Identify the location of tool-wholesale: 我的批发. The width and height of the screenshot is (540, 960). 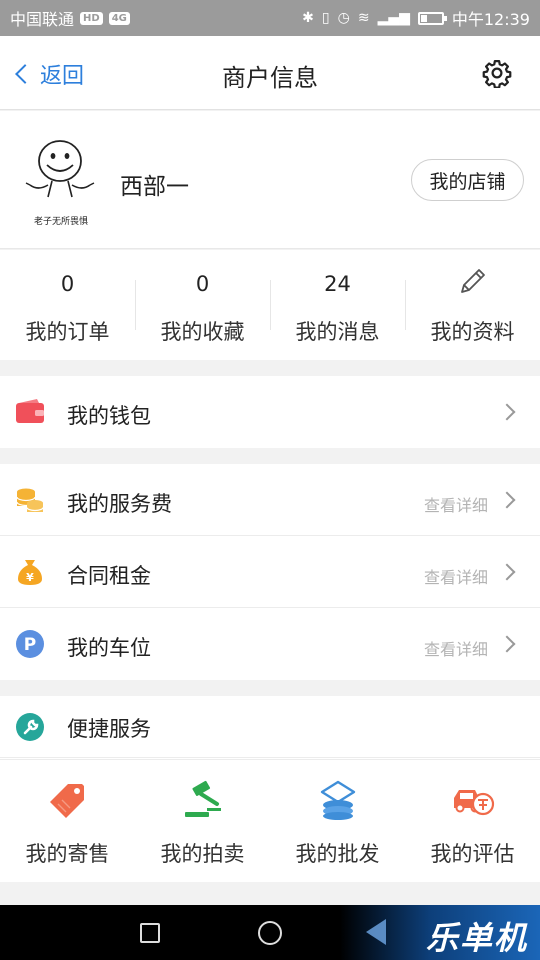
(337, 820).